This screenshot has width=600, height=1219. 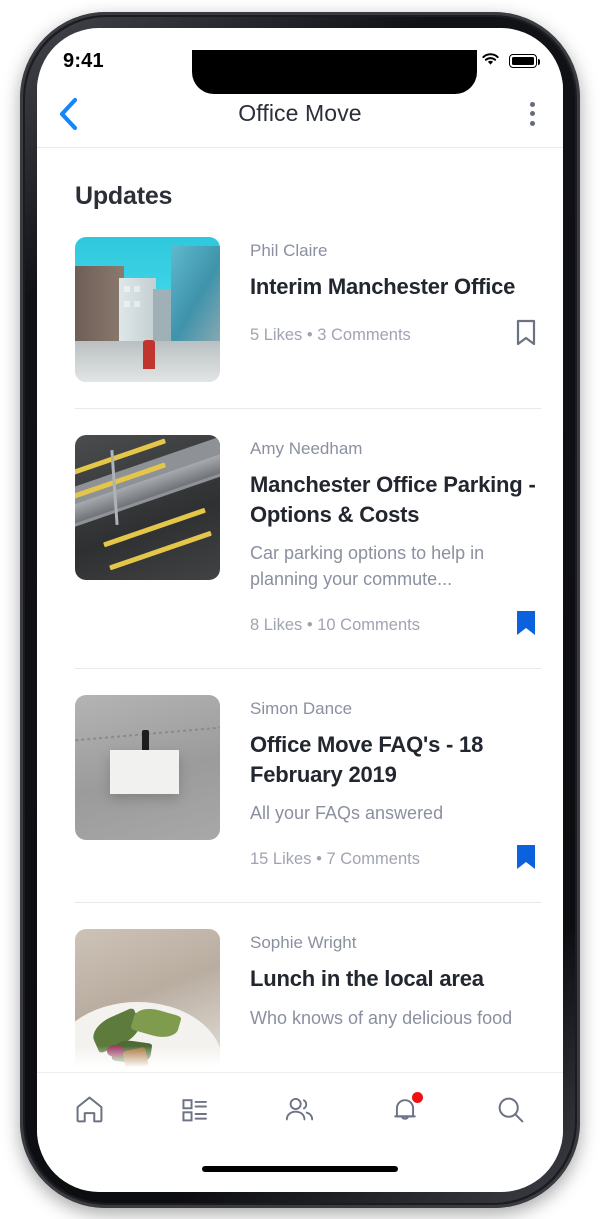 What do you see at coordinates (490, 61) in the screenshot?
I see `wifi-icon` at bounding box center [490, 61].